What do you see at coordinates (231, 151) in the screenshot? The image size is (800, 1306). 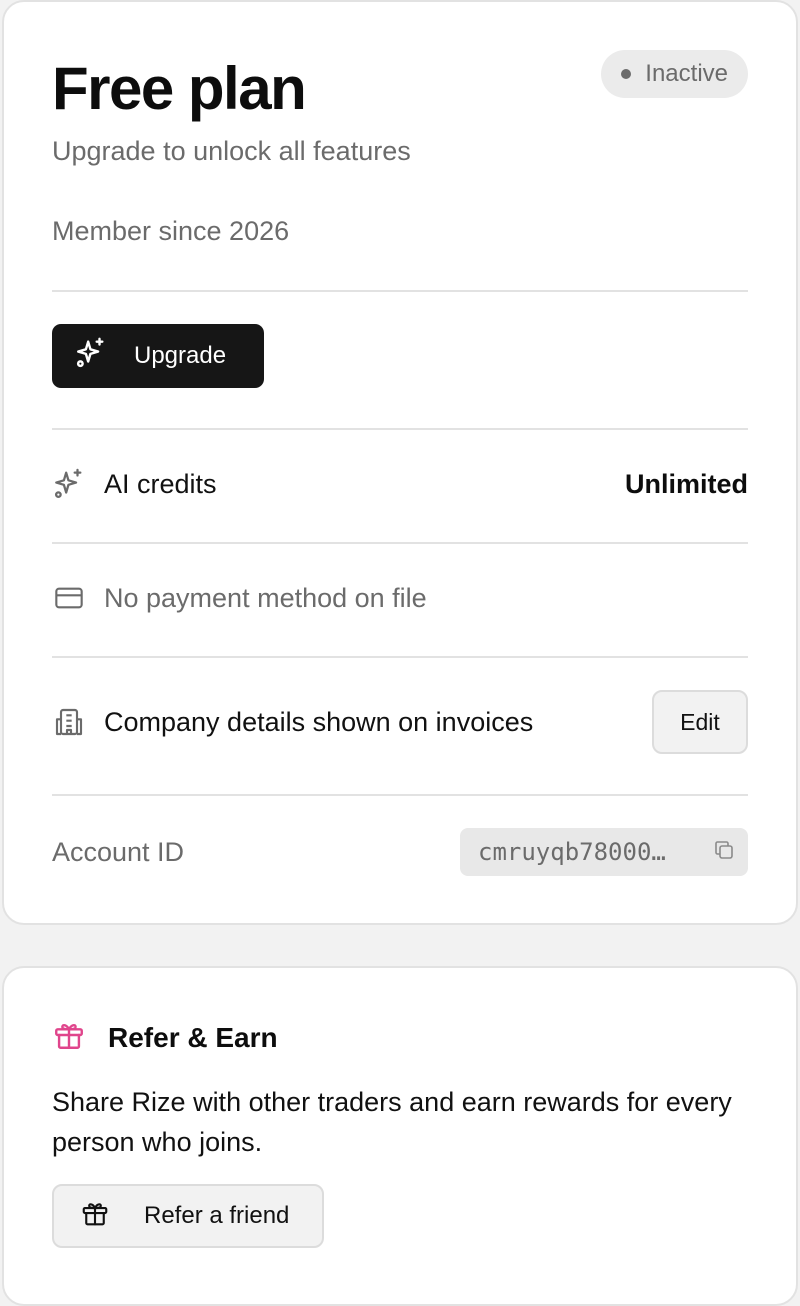 I see `plan-subtitle: Upgrade to unlock all features` at bounding box center [231, 151].